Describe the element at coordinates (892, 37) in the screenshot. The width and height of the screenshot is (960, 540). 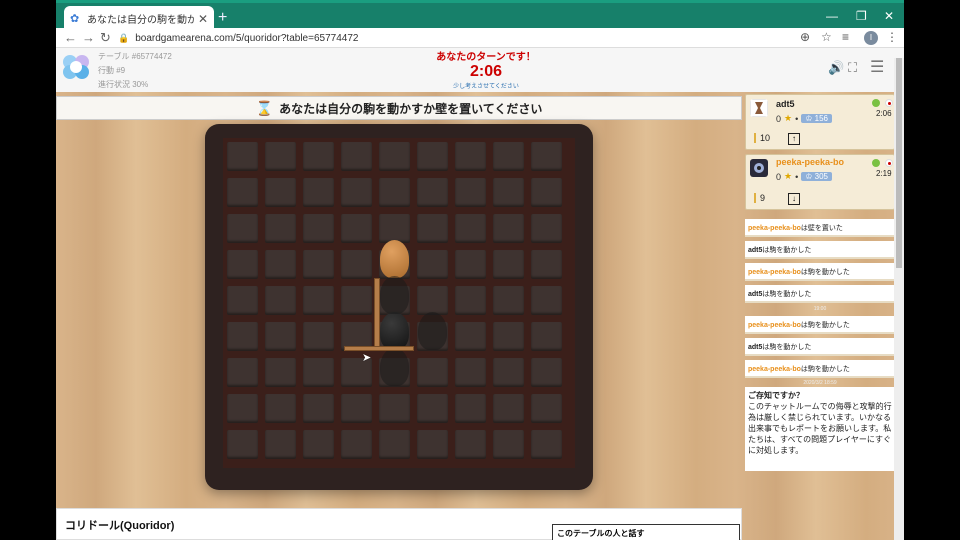
I see `menu-dots-icon: ⋮` at that location.